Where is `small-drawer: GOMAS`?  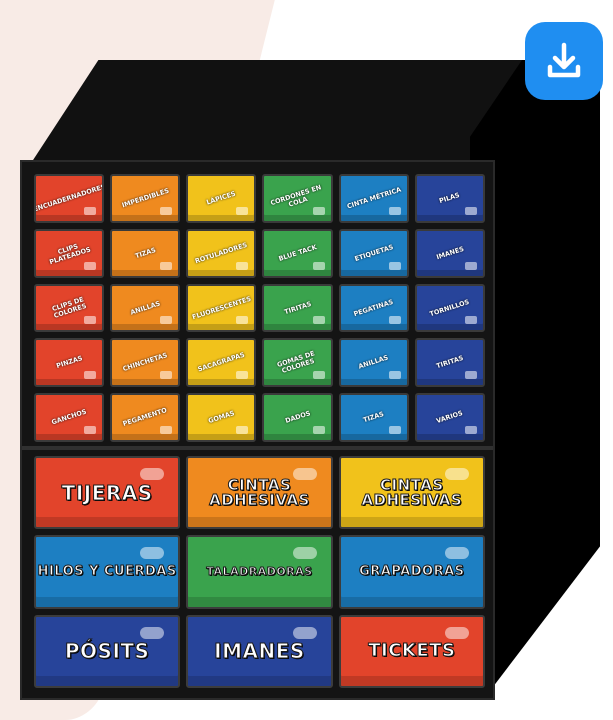 small-drawer: GOMAS is located at coordinates (221, 417).